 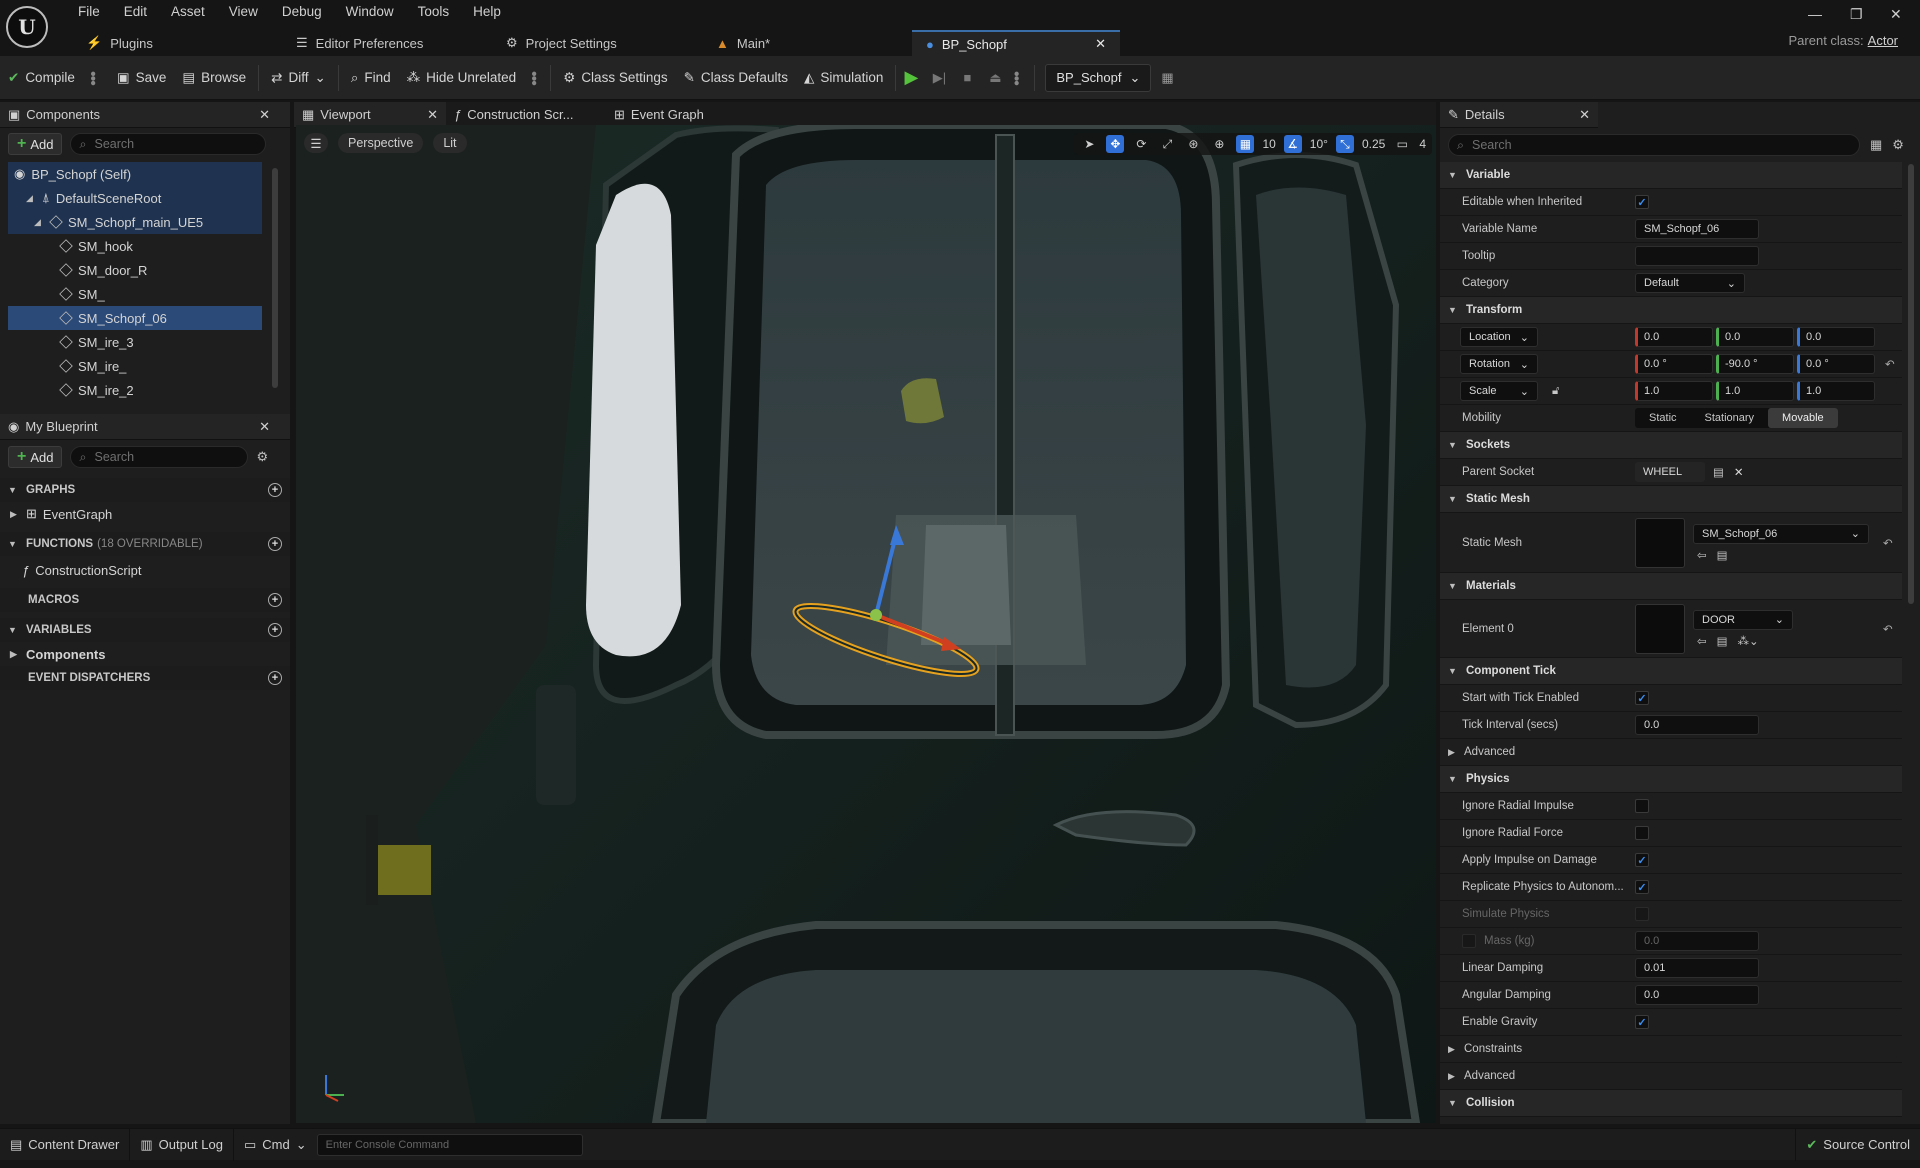 I want to click on browse-button: ▤ Browse, so click(x=214, y=78).